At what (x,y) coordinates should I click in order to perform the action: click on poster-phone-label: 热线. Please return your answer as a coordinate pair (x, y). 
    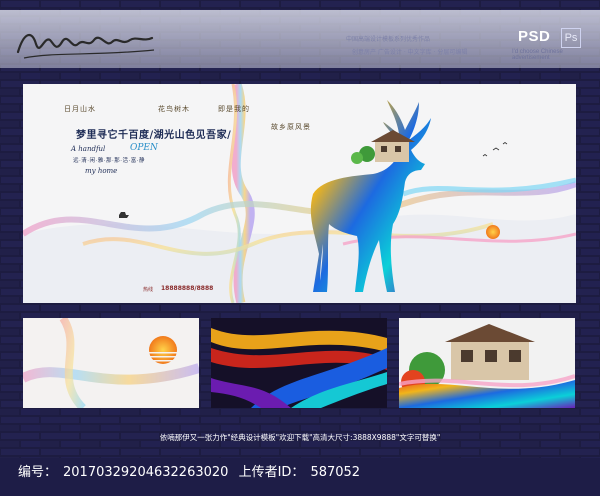
    Looking at the image, I should click on (148, 290).